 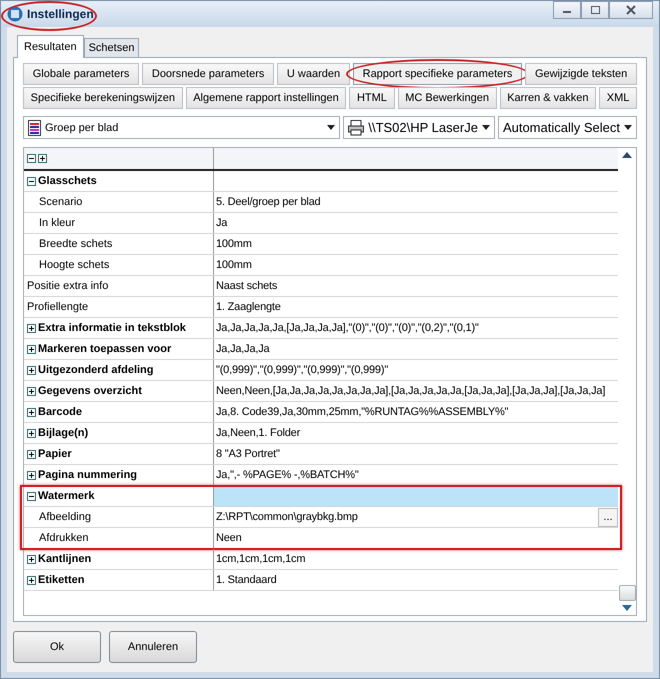 I want to click on dropdown: Automatically Select, so click(x=567, y=127).